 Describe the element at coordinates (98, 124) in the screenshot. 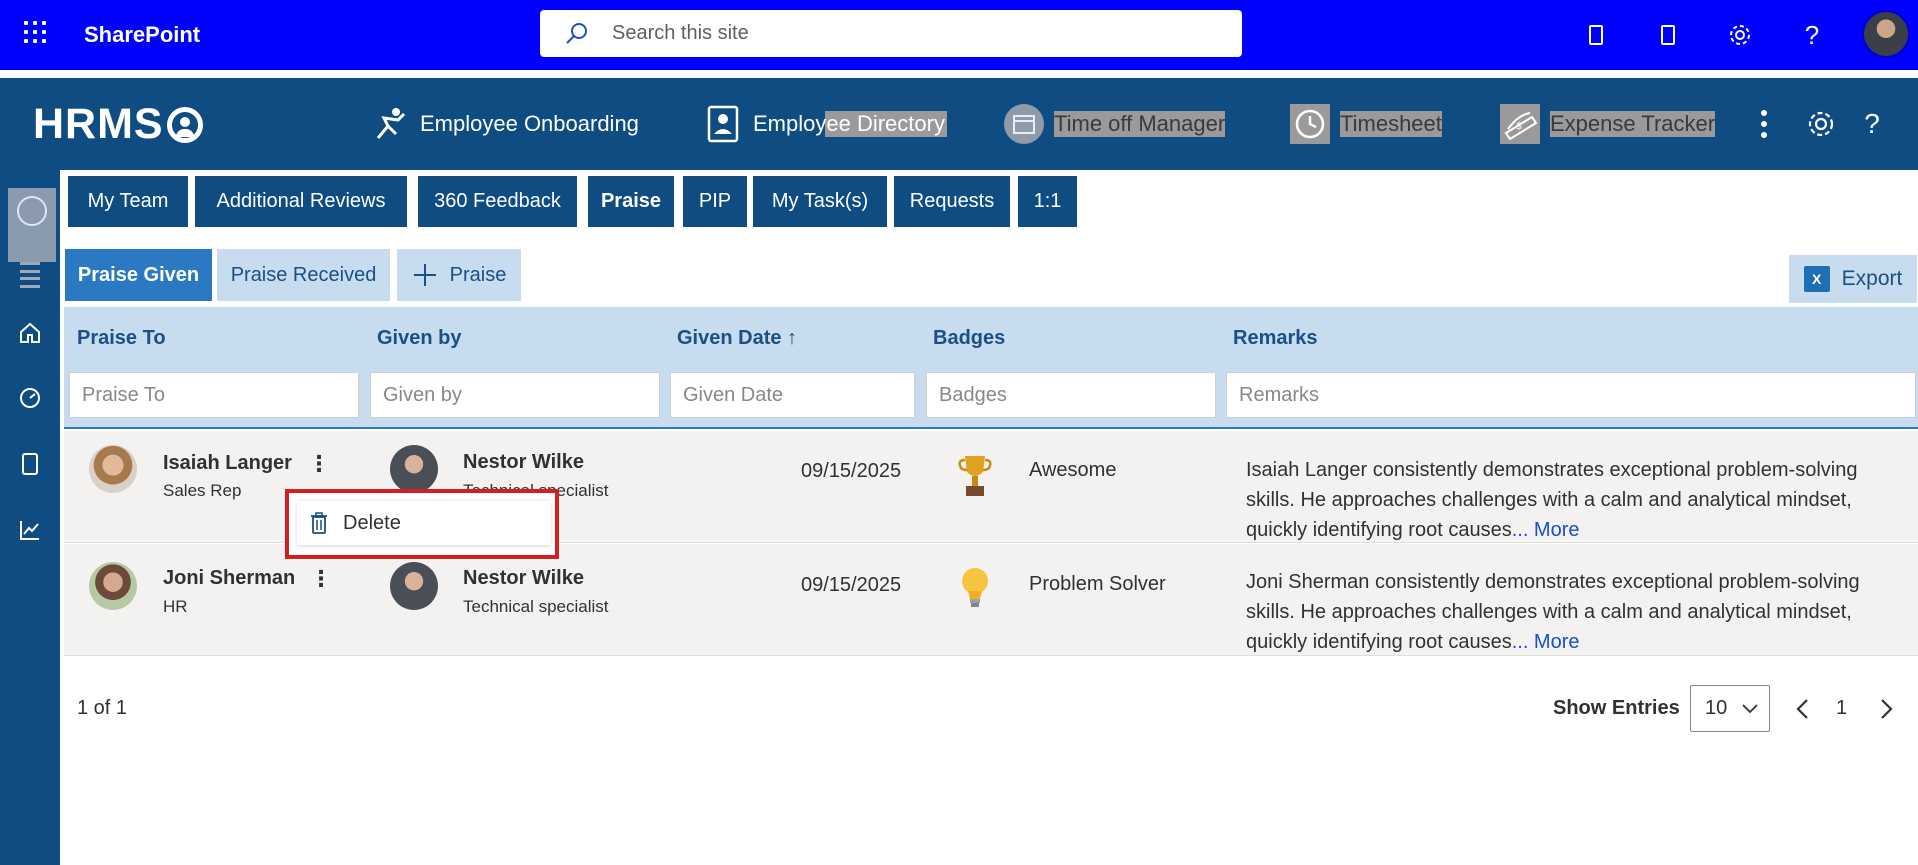

I see `hrms-logo-text: HRMS` at that location.